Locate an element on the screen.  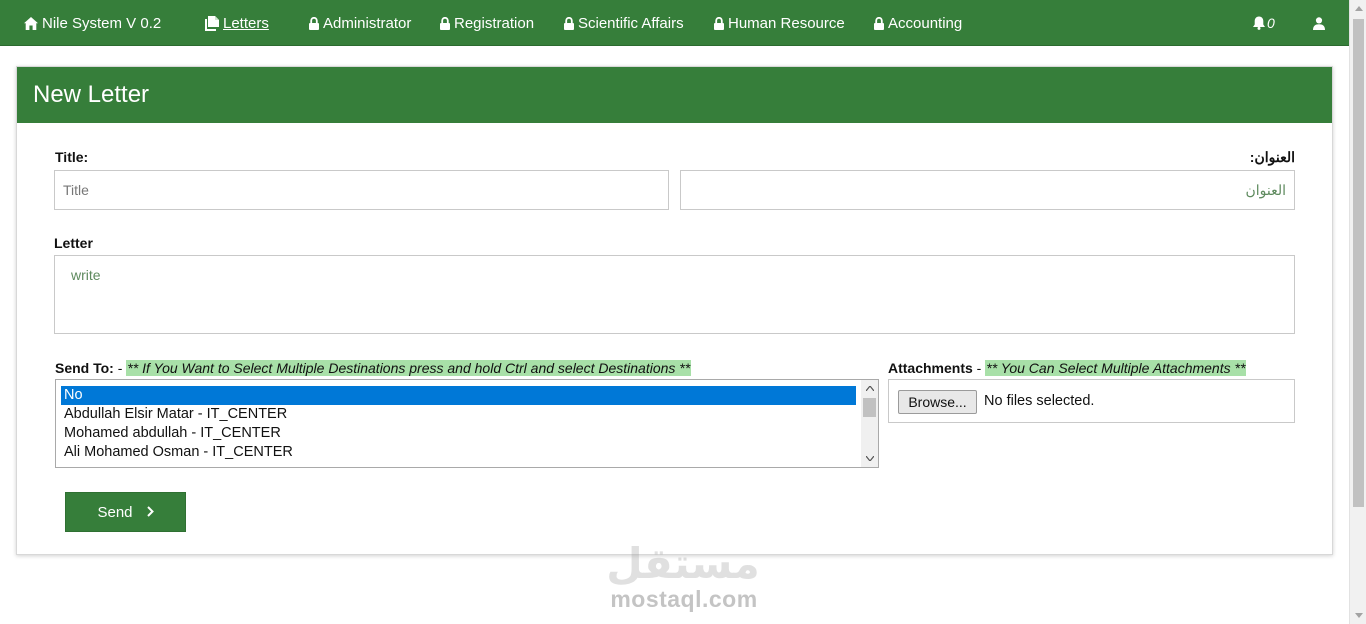
nav-item-human-resource: Human Resource is located at coordinates (779, 23).